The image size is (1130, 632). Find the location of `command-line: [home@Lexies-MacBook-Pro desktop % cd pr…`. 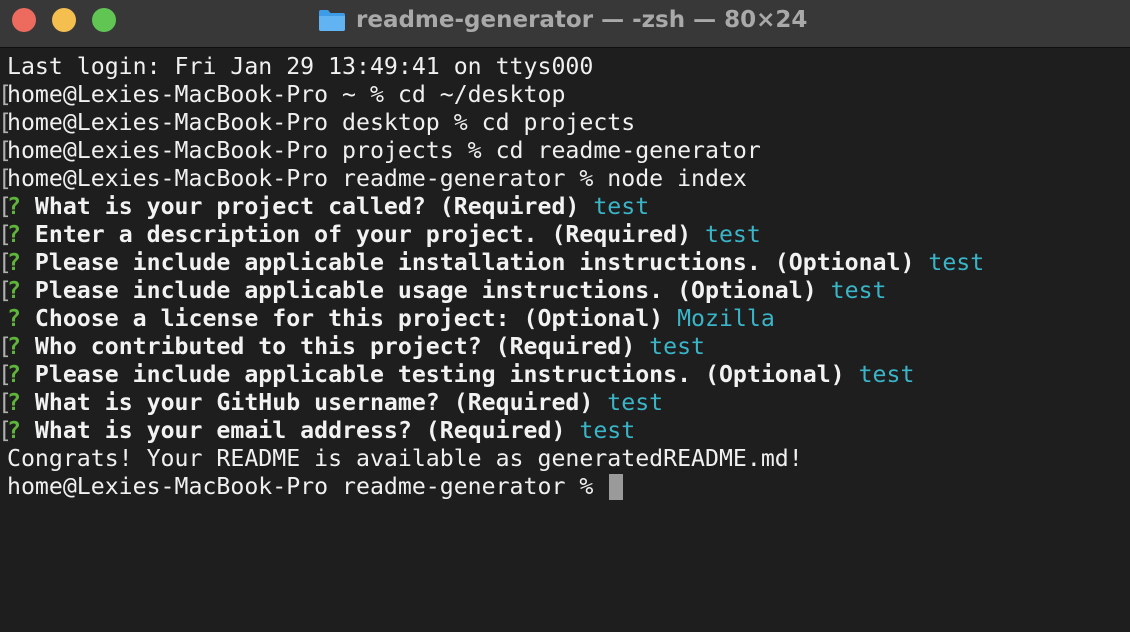

command-line: [home@Lexies-MacBook-Pro desktop % cd pr… is located at coordinates (565, 123).